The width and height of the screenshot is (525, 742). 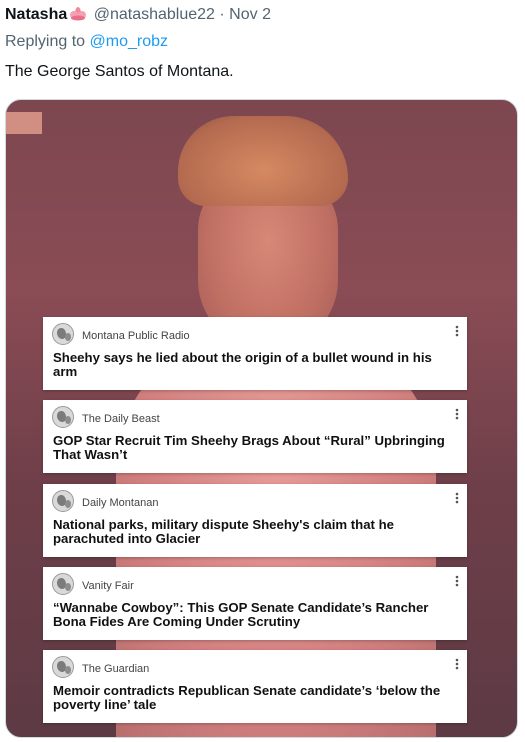 What do you see at coordinates (154, 14) in the screenshot?
I see `author-handle: @natashablue22` at bounding box center [154, 14].